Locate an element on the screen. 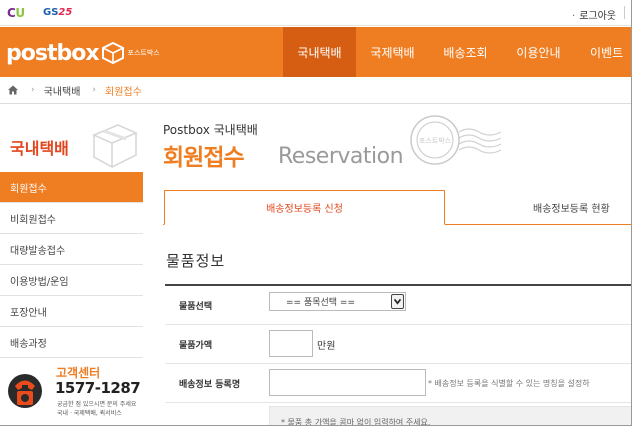  main-header: postbox 포스트박스 국내택배 국제택배 배송조회 이용안내 이벤트 is located at coordinates (316, 52).